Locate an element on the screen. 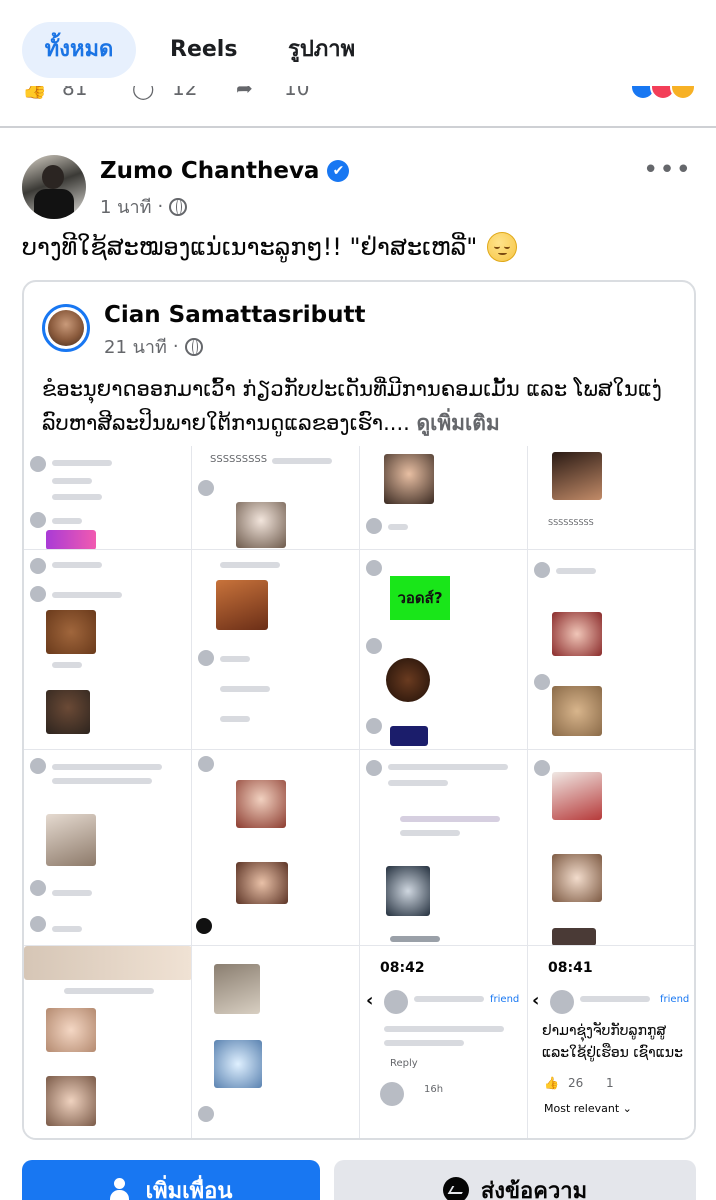 This screenshot has height=1200, width=716. relieved-emoji-icon is located at coordinates (502, 247).